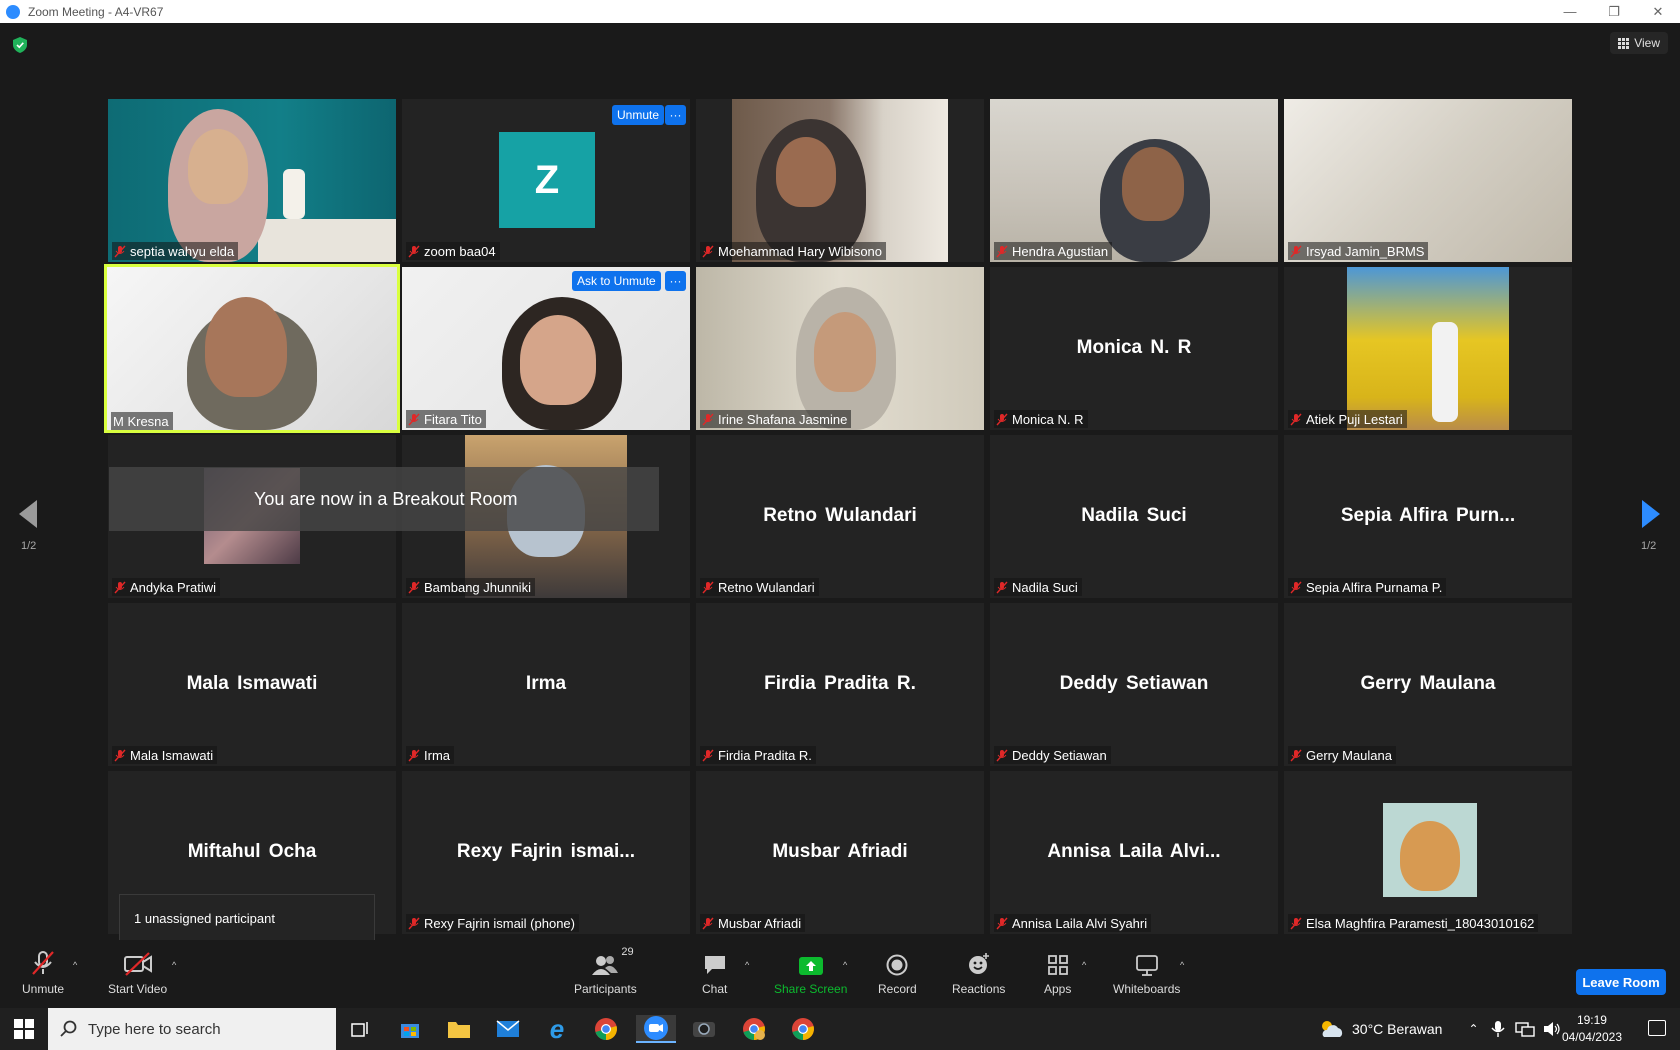  Describe the element at coordinates (437, 755) in the screenshot. I see `participant-name: Irma` at that location.